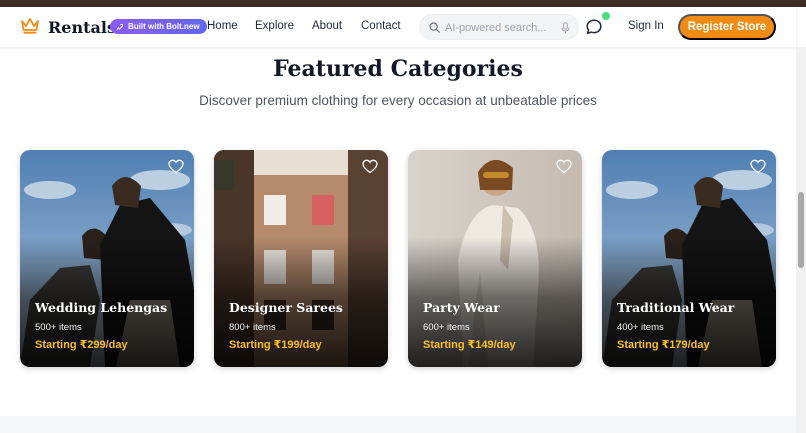  What do you see at coordinates (275, 345) in the screenshot?
I see `category-price: Starting ₹199/day` at bounding box center [275, 345].